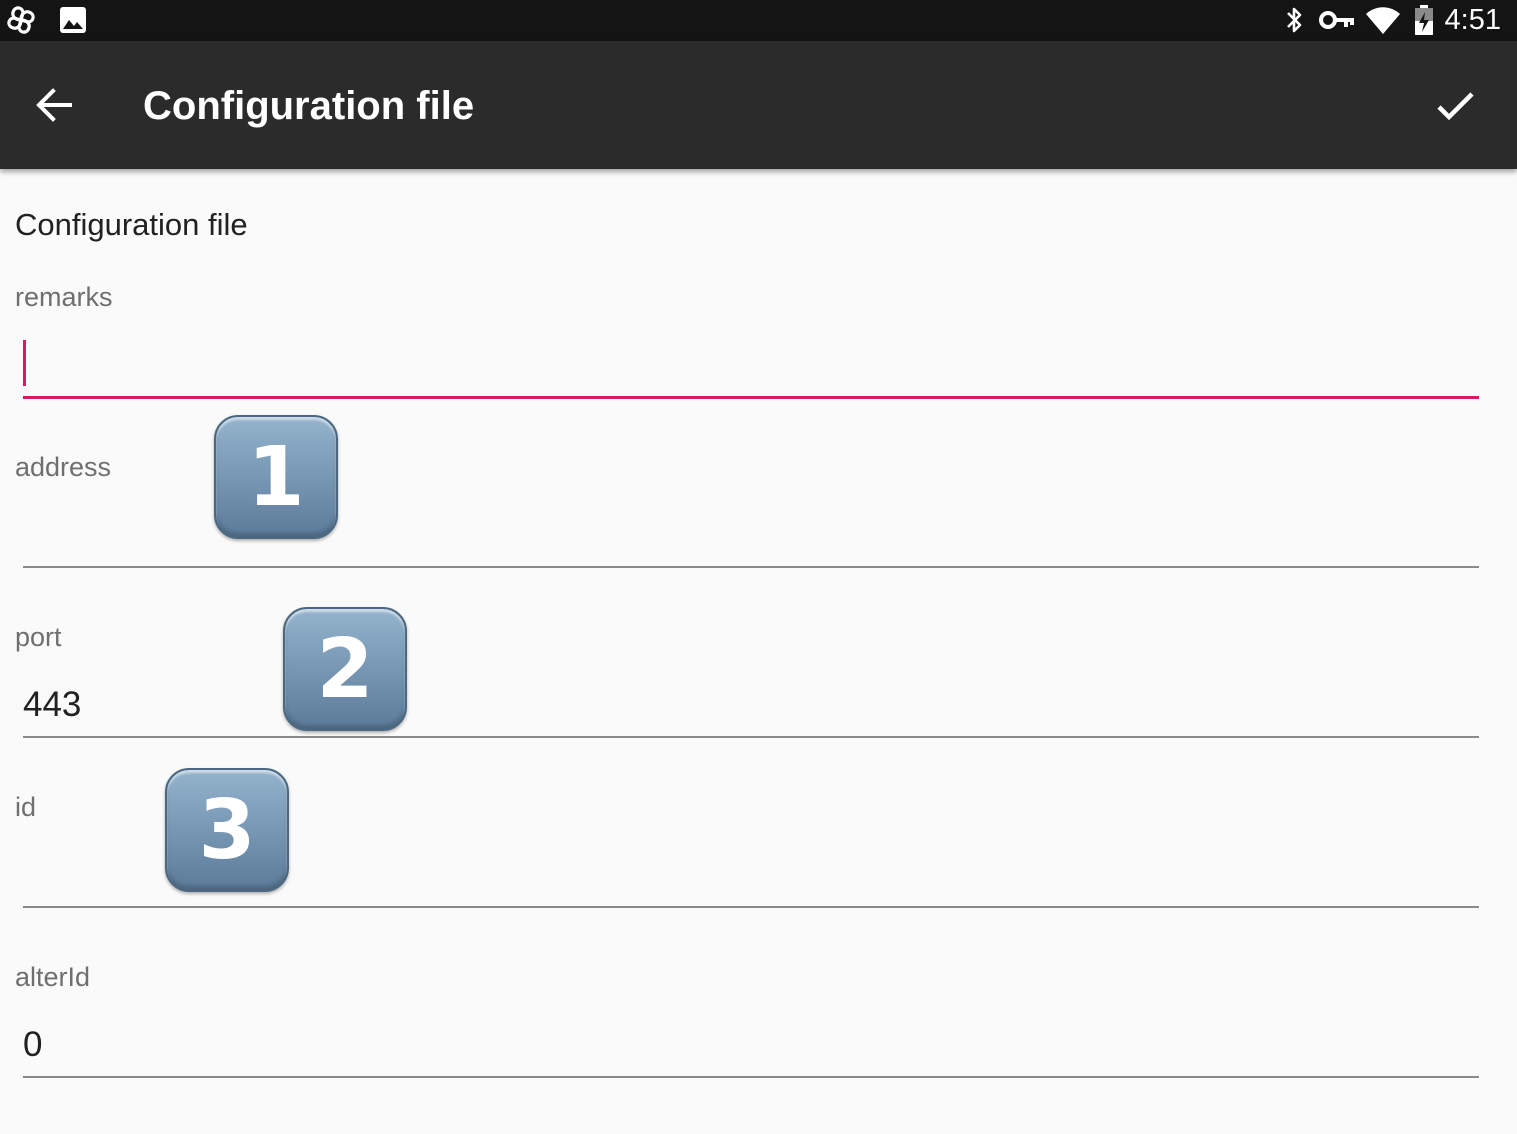 This screenshot has width=1517, height=1134. Describe the element at coordinates (309, 106) in the screenshot. I see `toolbar-title: Configuration file` at that location.